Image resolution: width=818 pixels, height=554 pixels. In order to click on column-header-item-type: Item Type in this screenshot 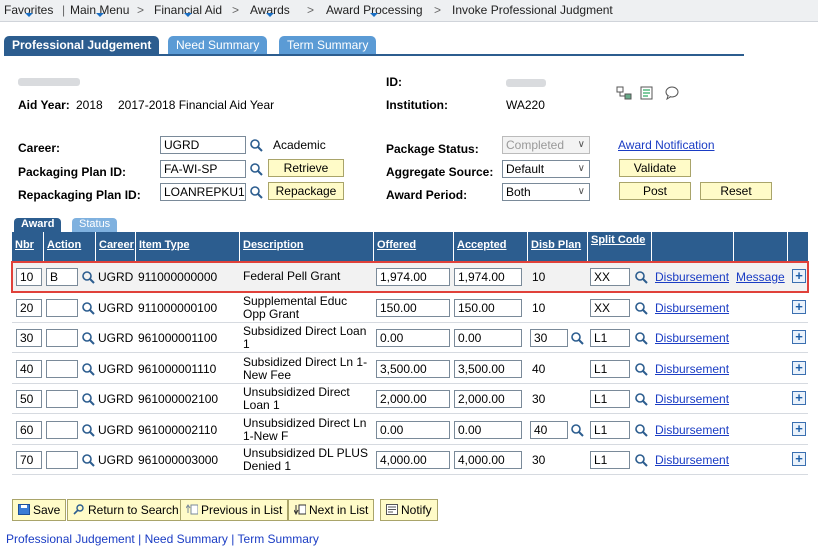, I will do `click(188, 247)`.